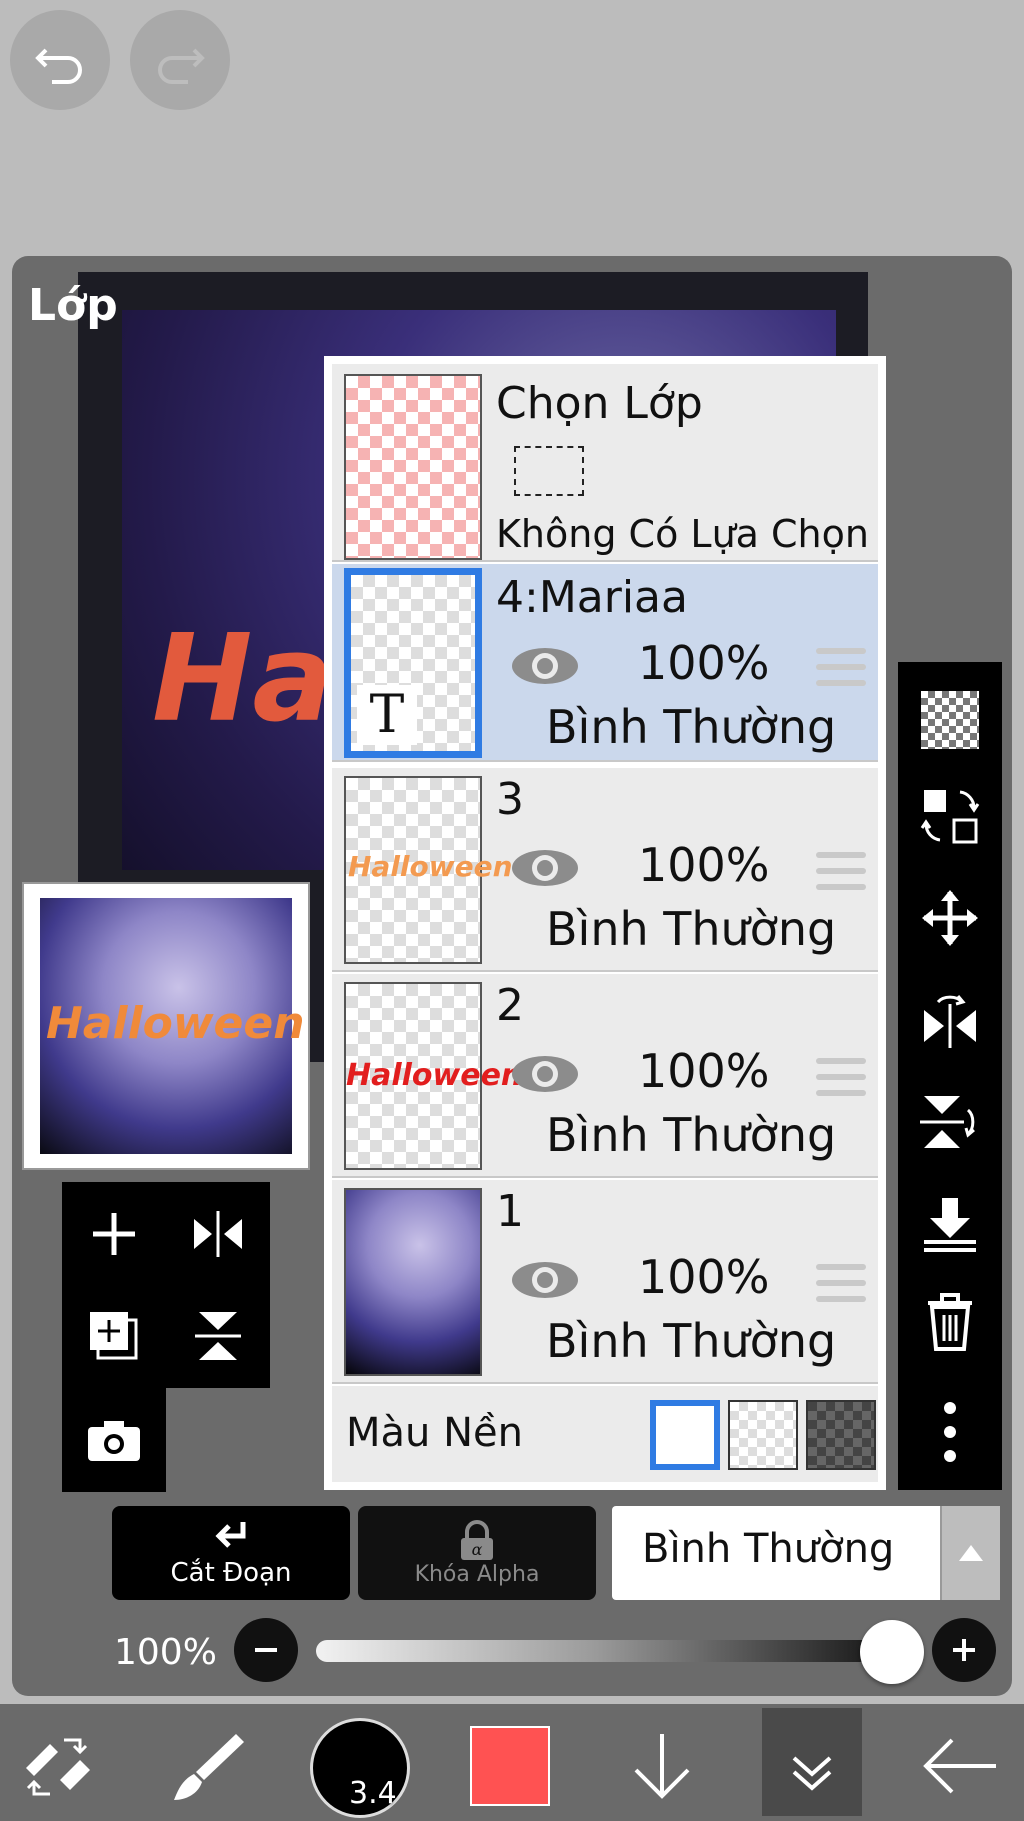 This screenshot has width=1024, height=1821. What do you see at coordinates (114, 1440) in the screenshot?
I see `camera-button` at bounding box center [114, 1440].